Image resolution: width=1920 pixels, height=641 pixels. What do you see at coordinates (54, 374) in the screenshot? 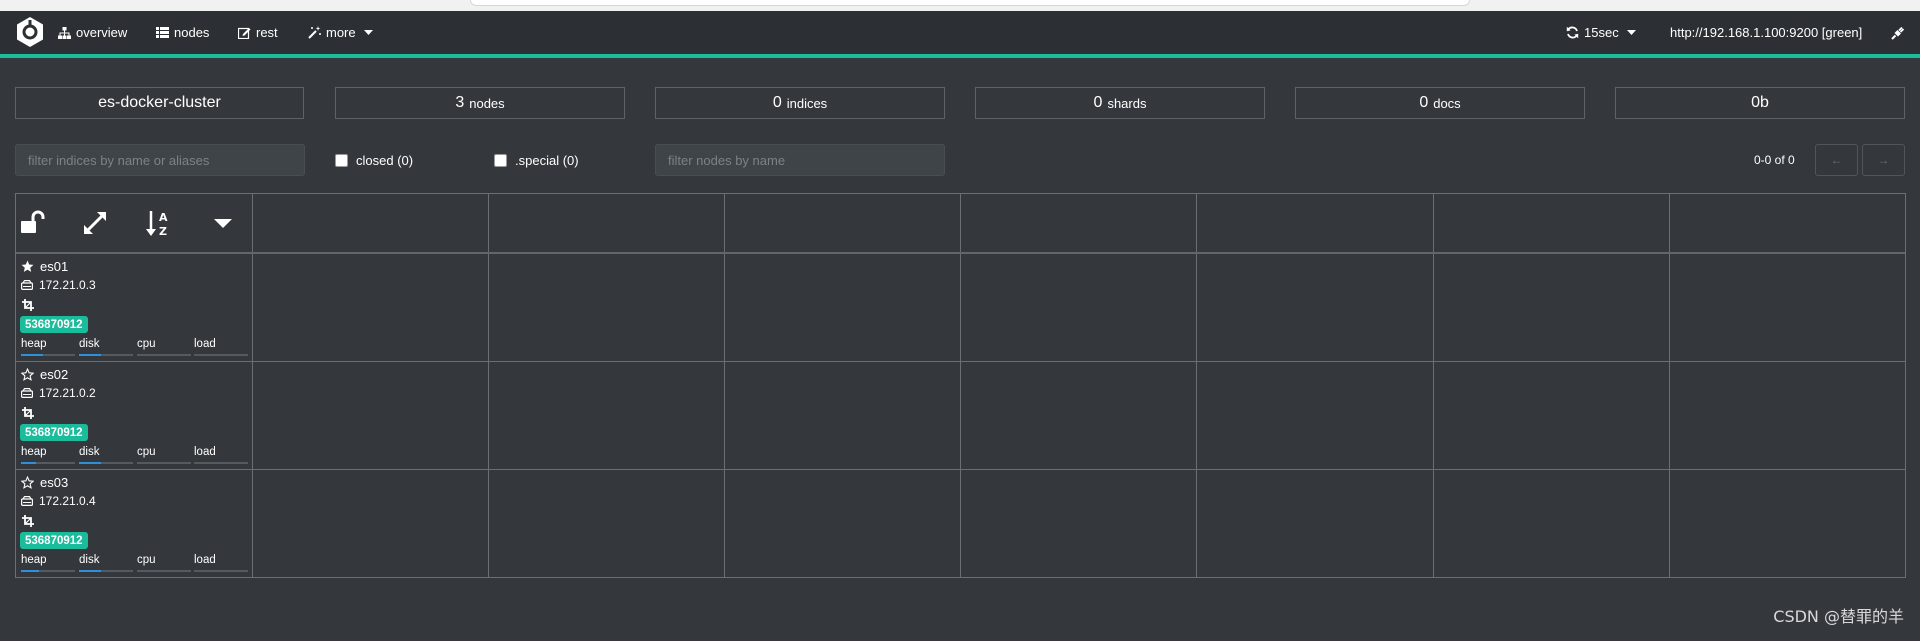
I see `node-name: es02` at bounding box center [54, 374].